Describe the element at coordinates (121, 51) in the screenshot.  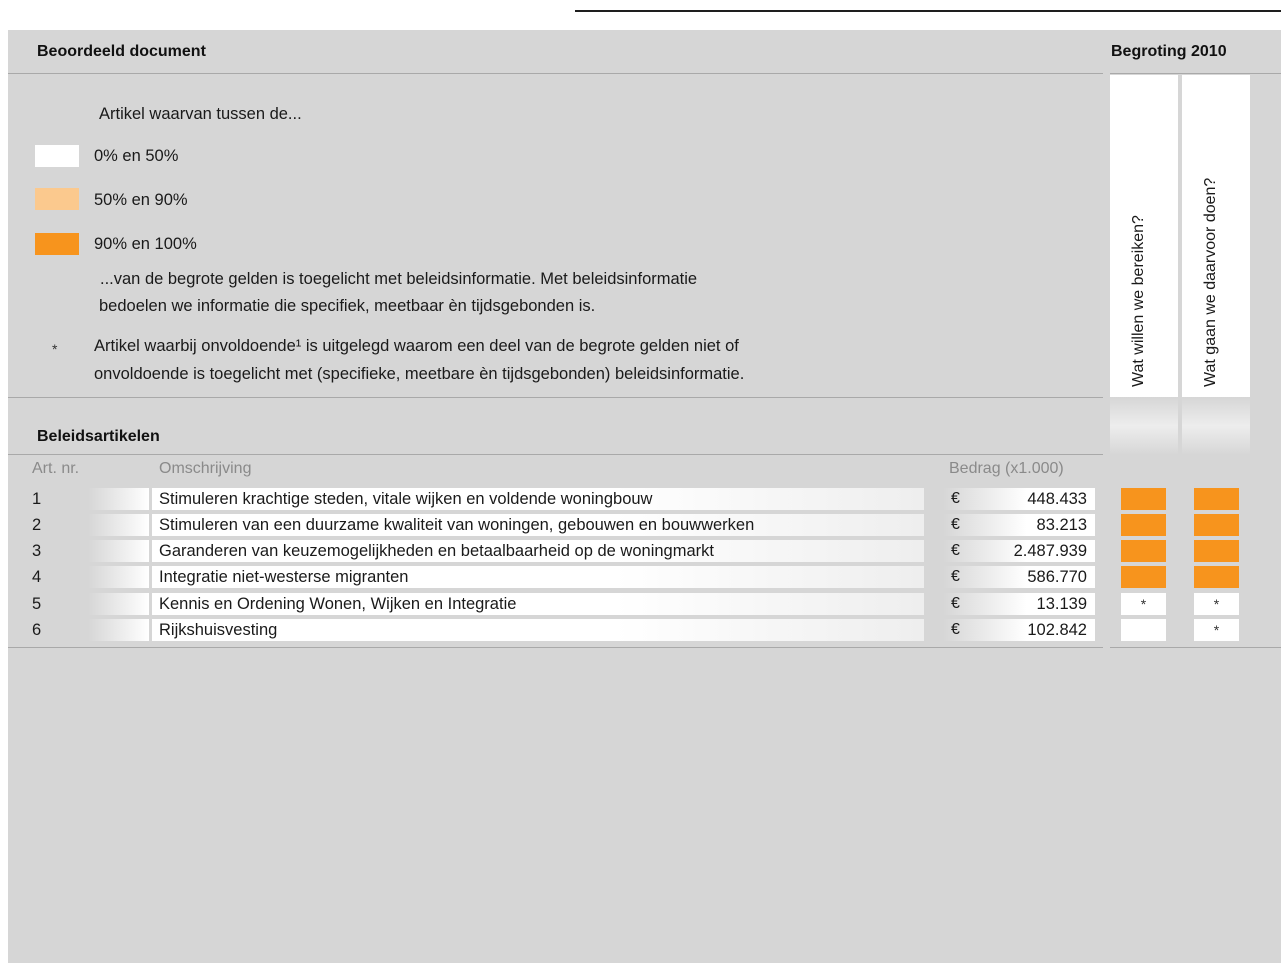
I see `document-title: Beoordeeld document` at that location.